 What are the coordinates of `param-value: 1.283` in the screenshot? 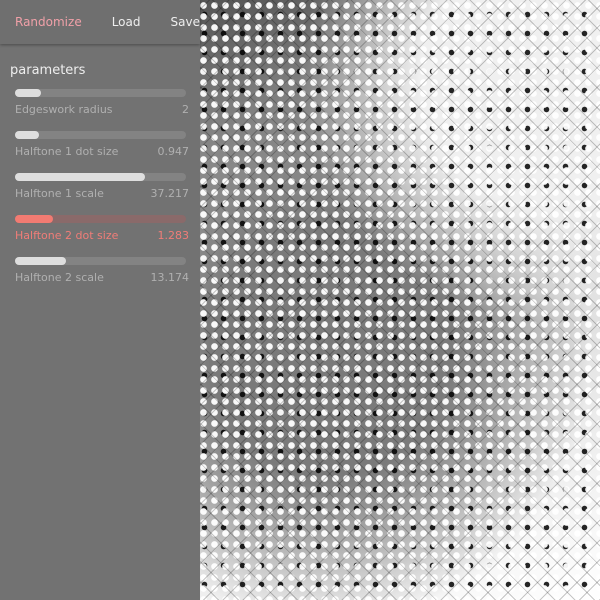 It's located at (173, 235).